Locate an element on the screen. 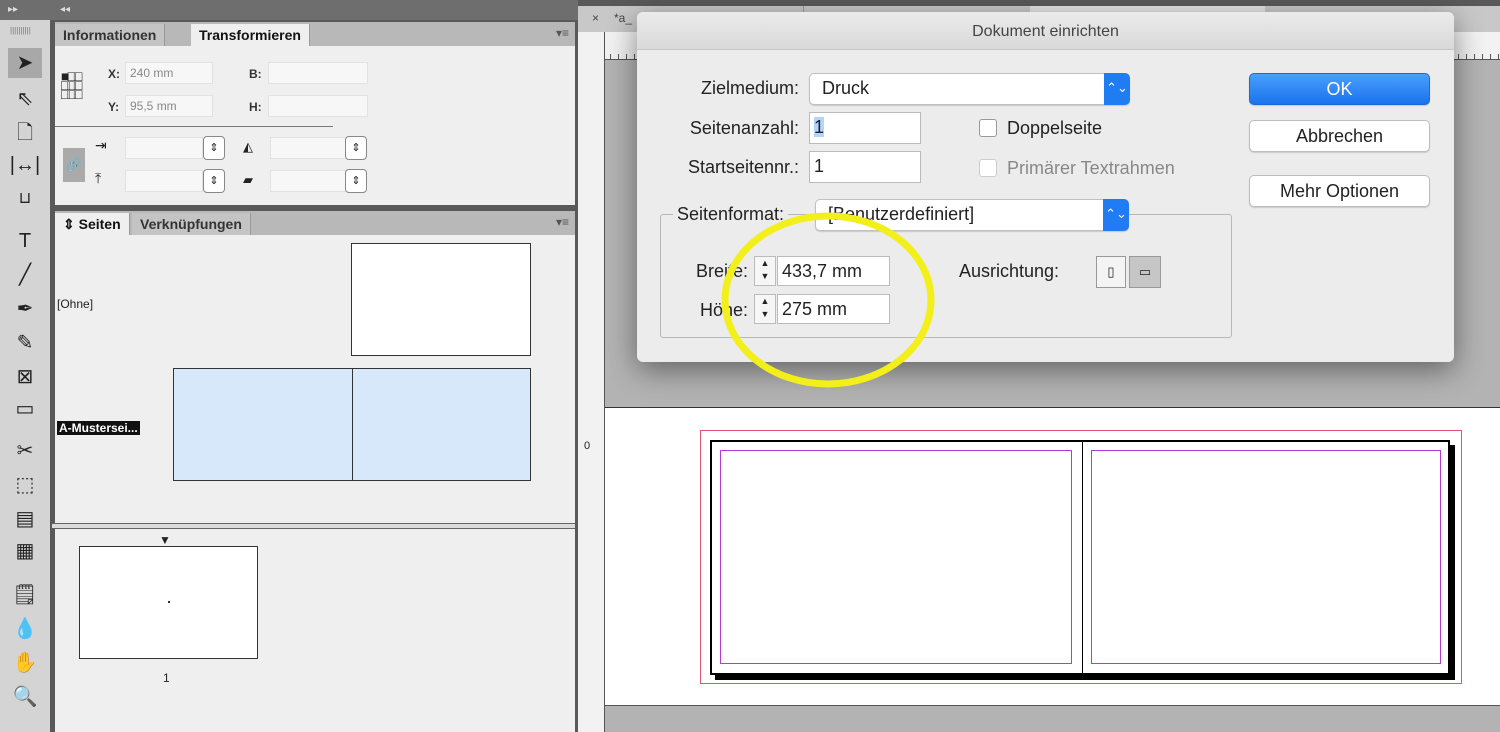 This screenshot has width=1500, height=732. zielmedium-value: Druck is located at coordinates (846, 88).